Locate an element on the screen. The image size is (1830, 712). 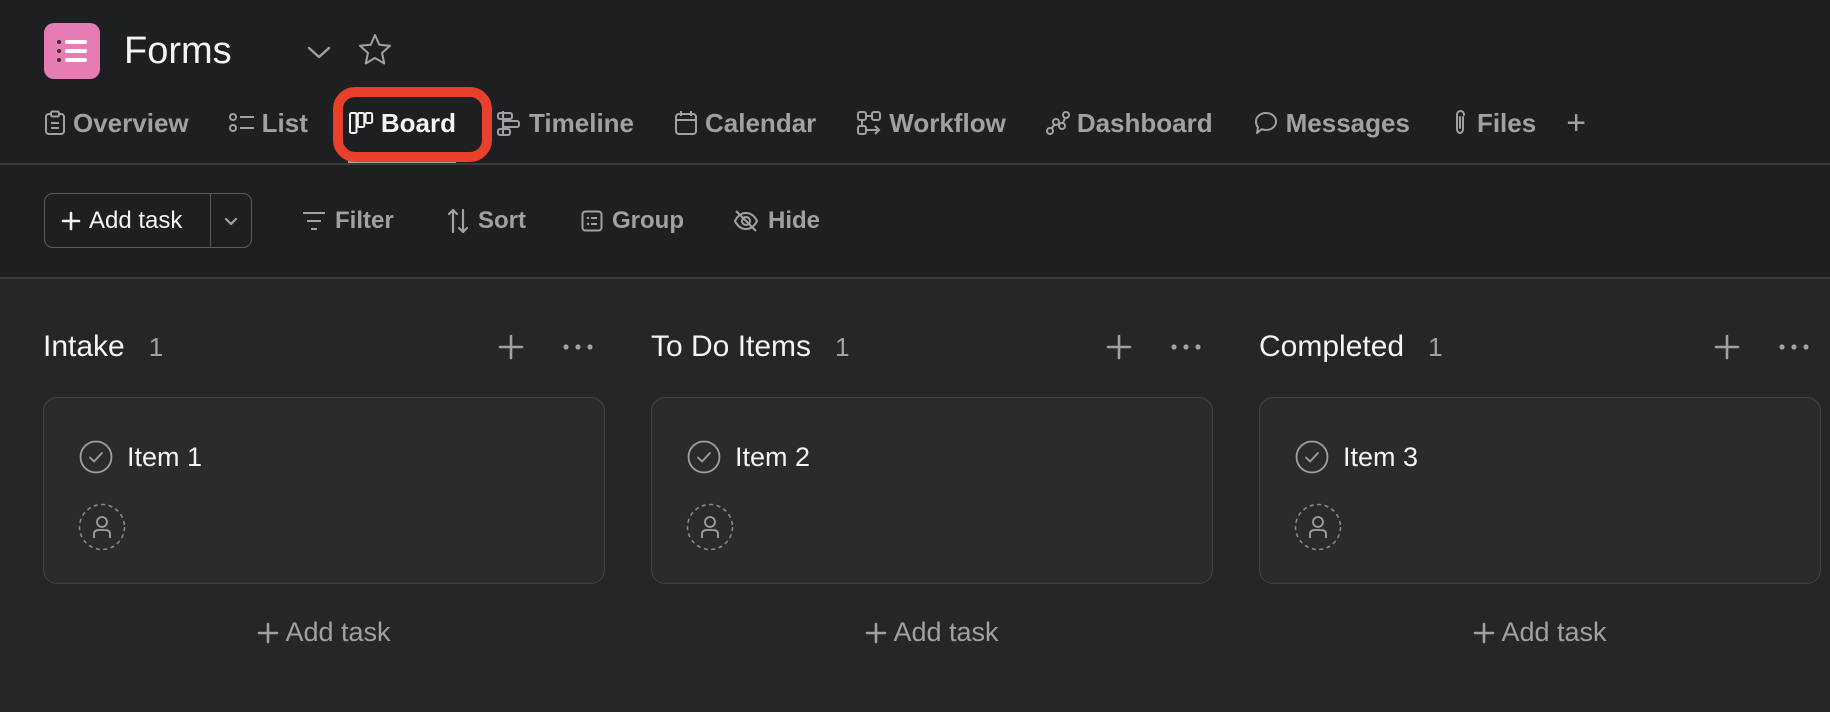
add-task-dropdown-button is located at coordinates (230, 220).